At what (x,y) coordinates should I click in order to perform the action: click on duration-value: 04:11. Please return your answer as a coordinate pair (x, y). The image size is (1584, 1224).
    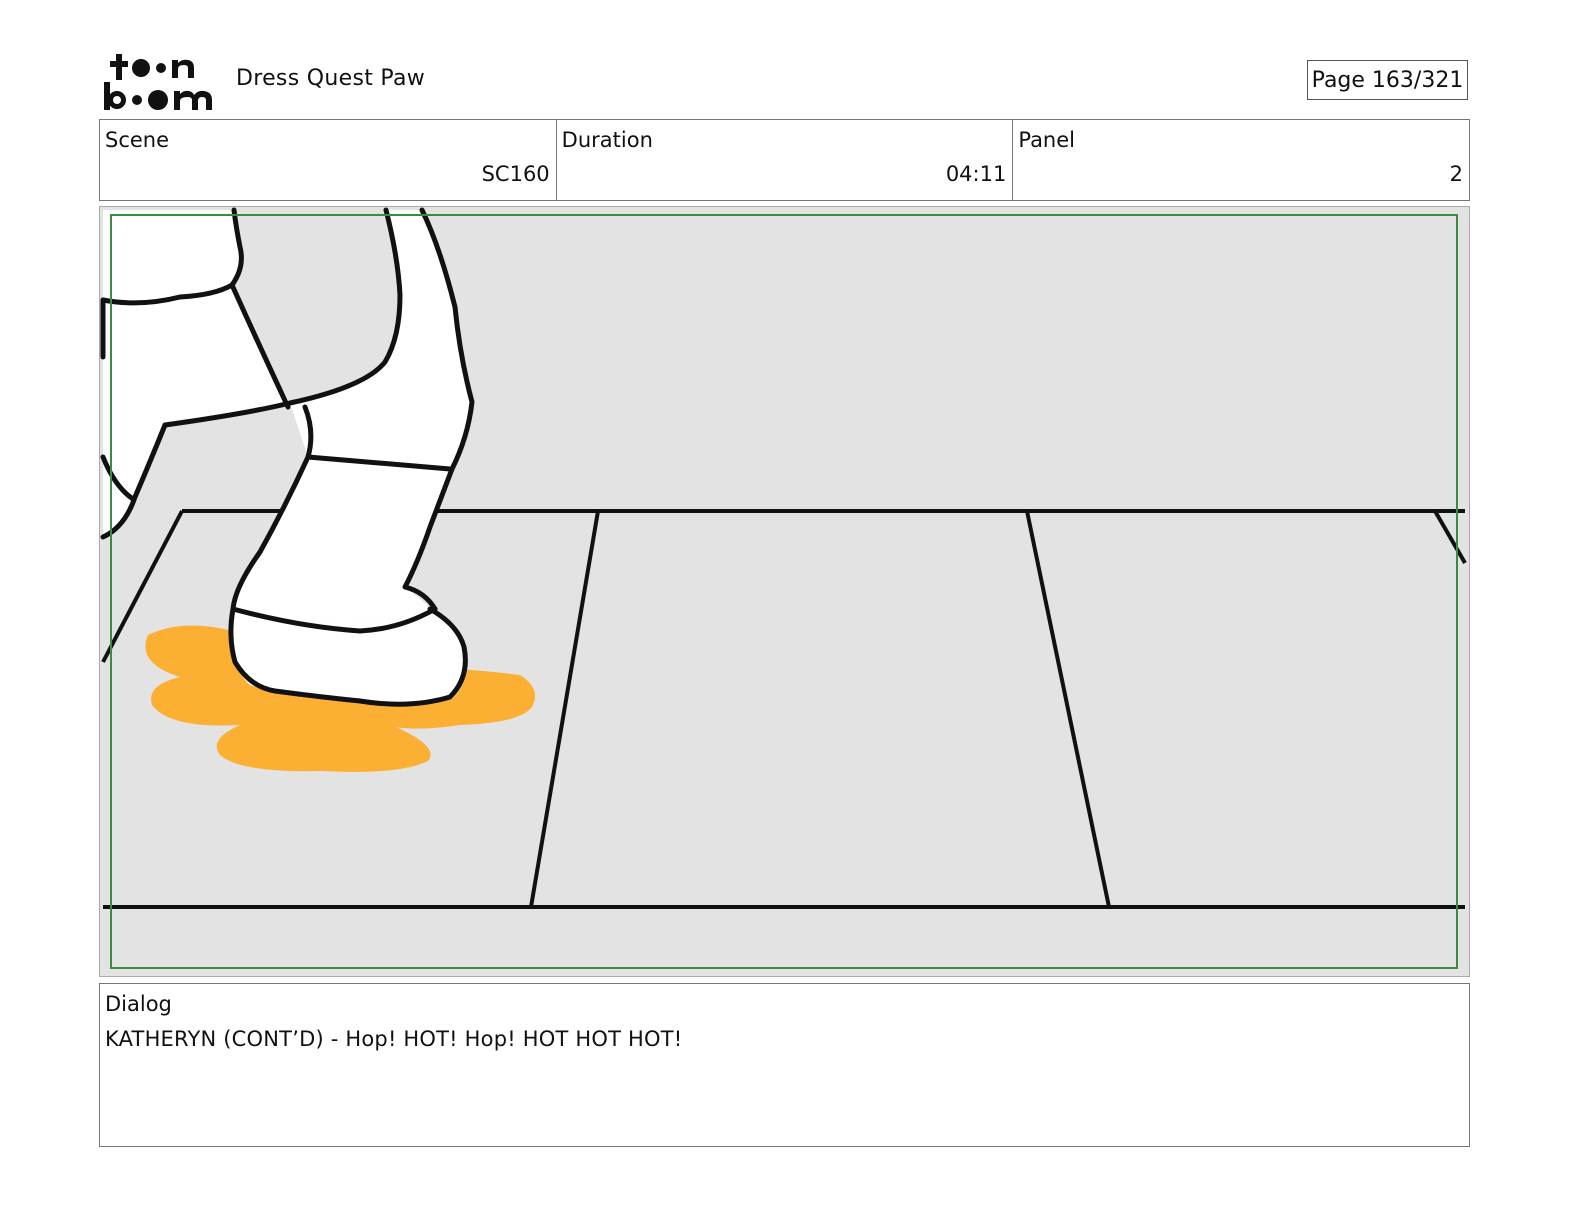
    Looking at the image, I should click on (976, 174).